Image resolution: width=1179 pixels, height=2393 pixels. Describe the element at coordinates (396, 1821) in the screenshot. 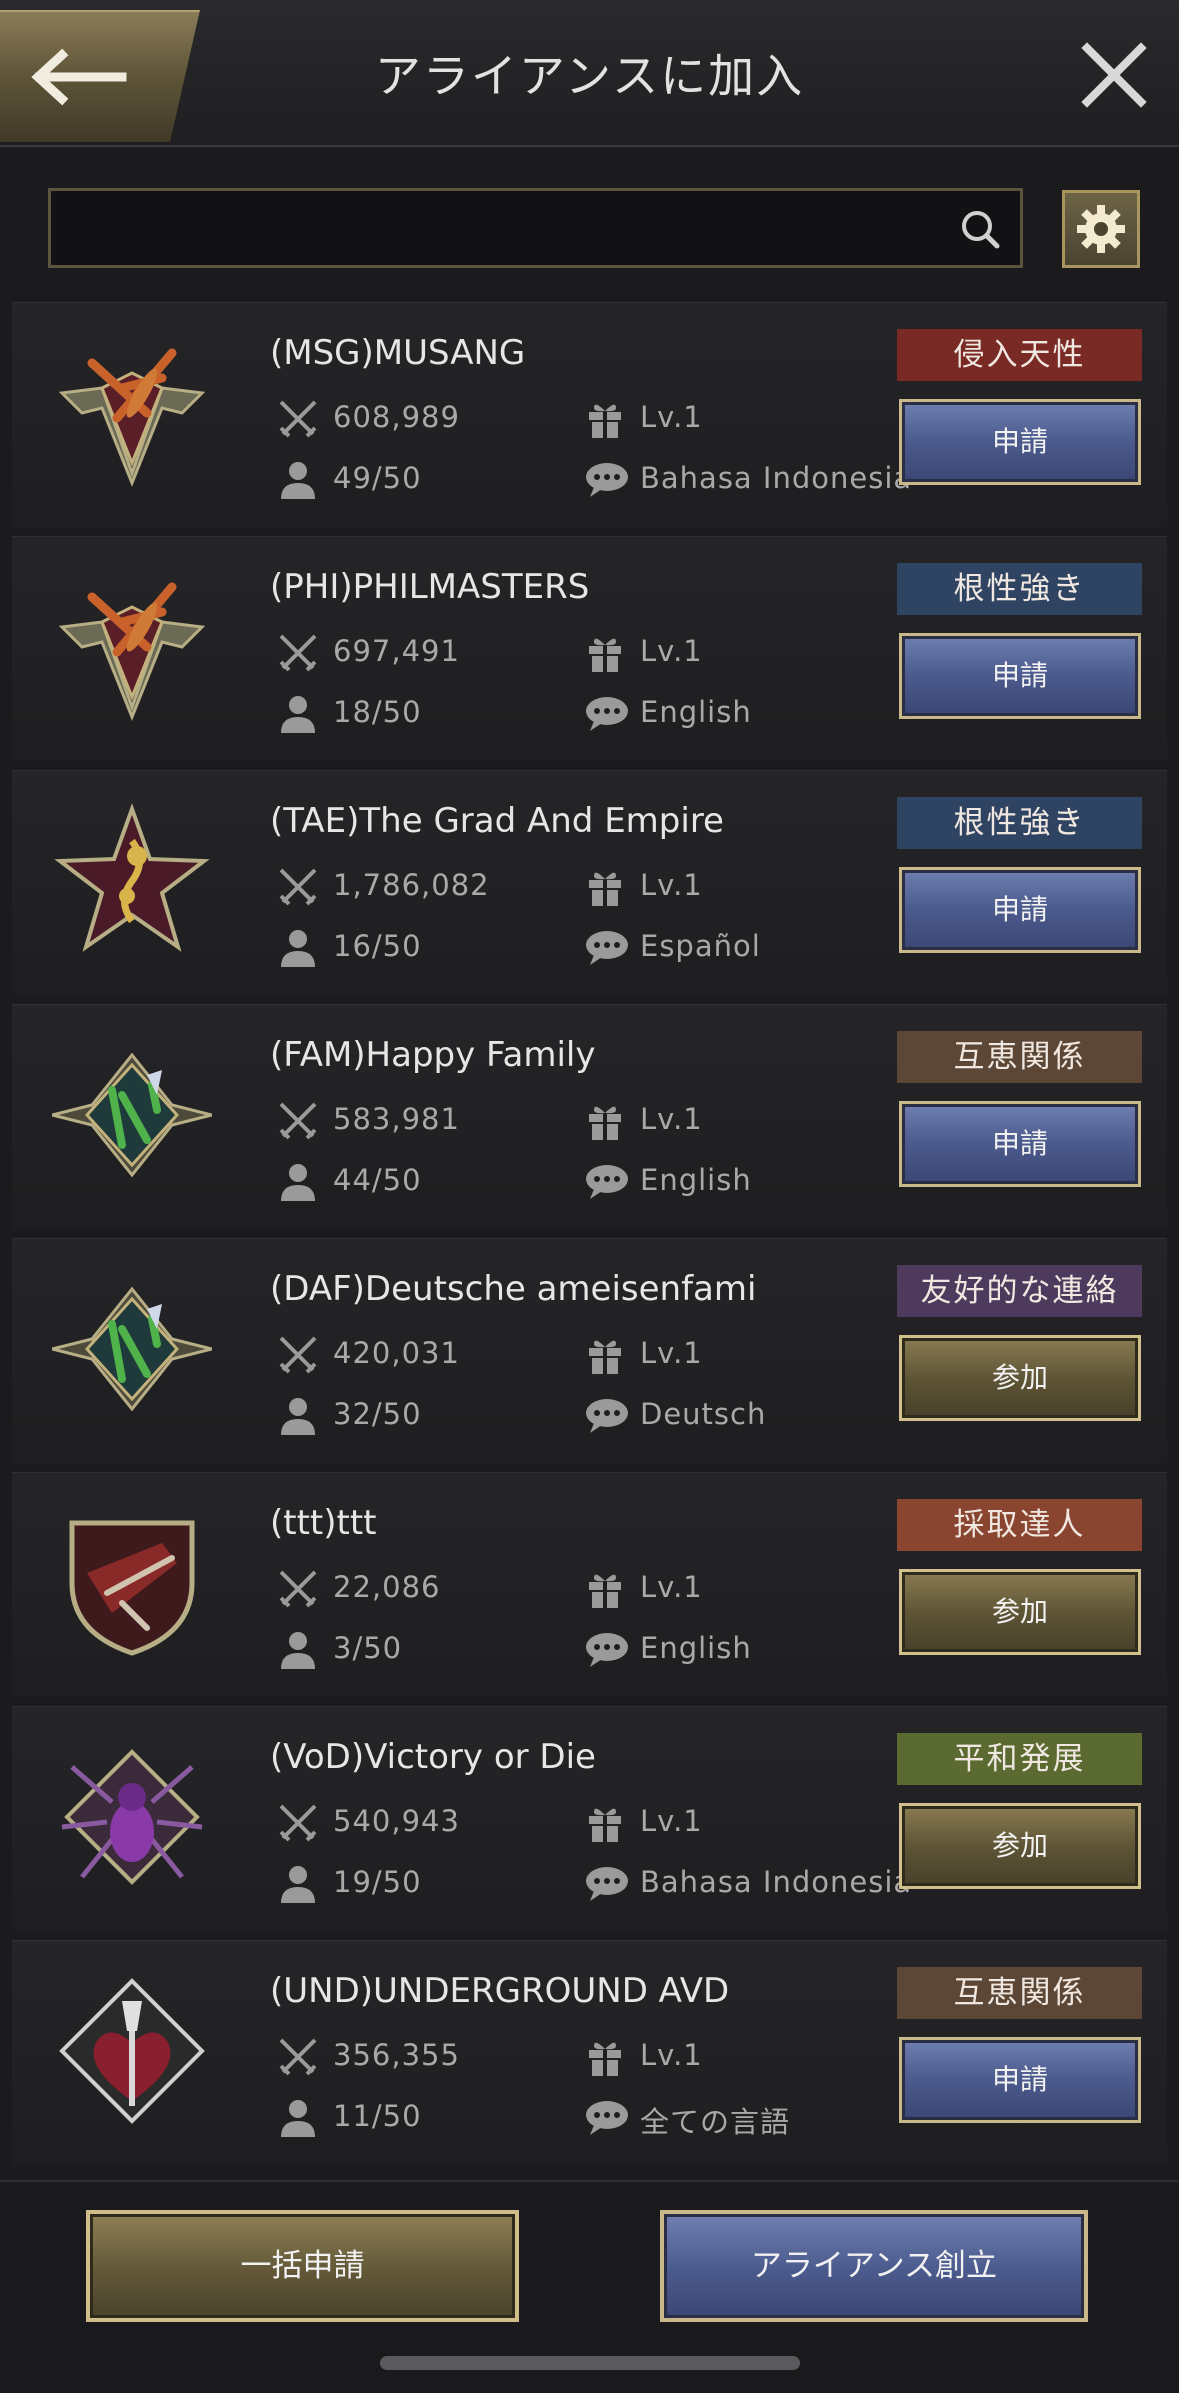

I see `power-value: 540,943` at that location.